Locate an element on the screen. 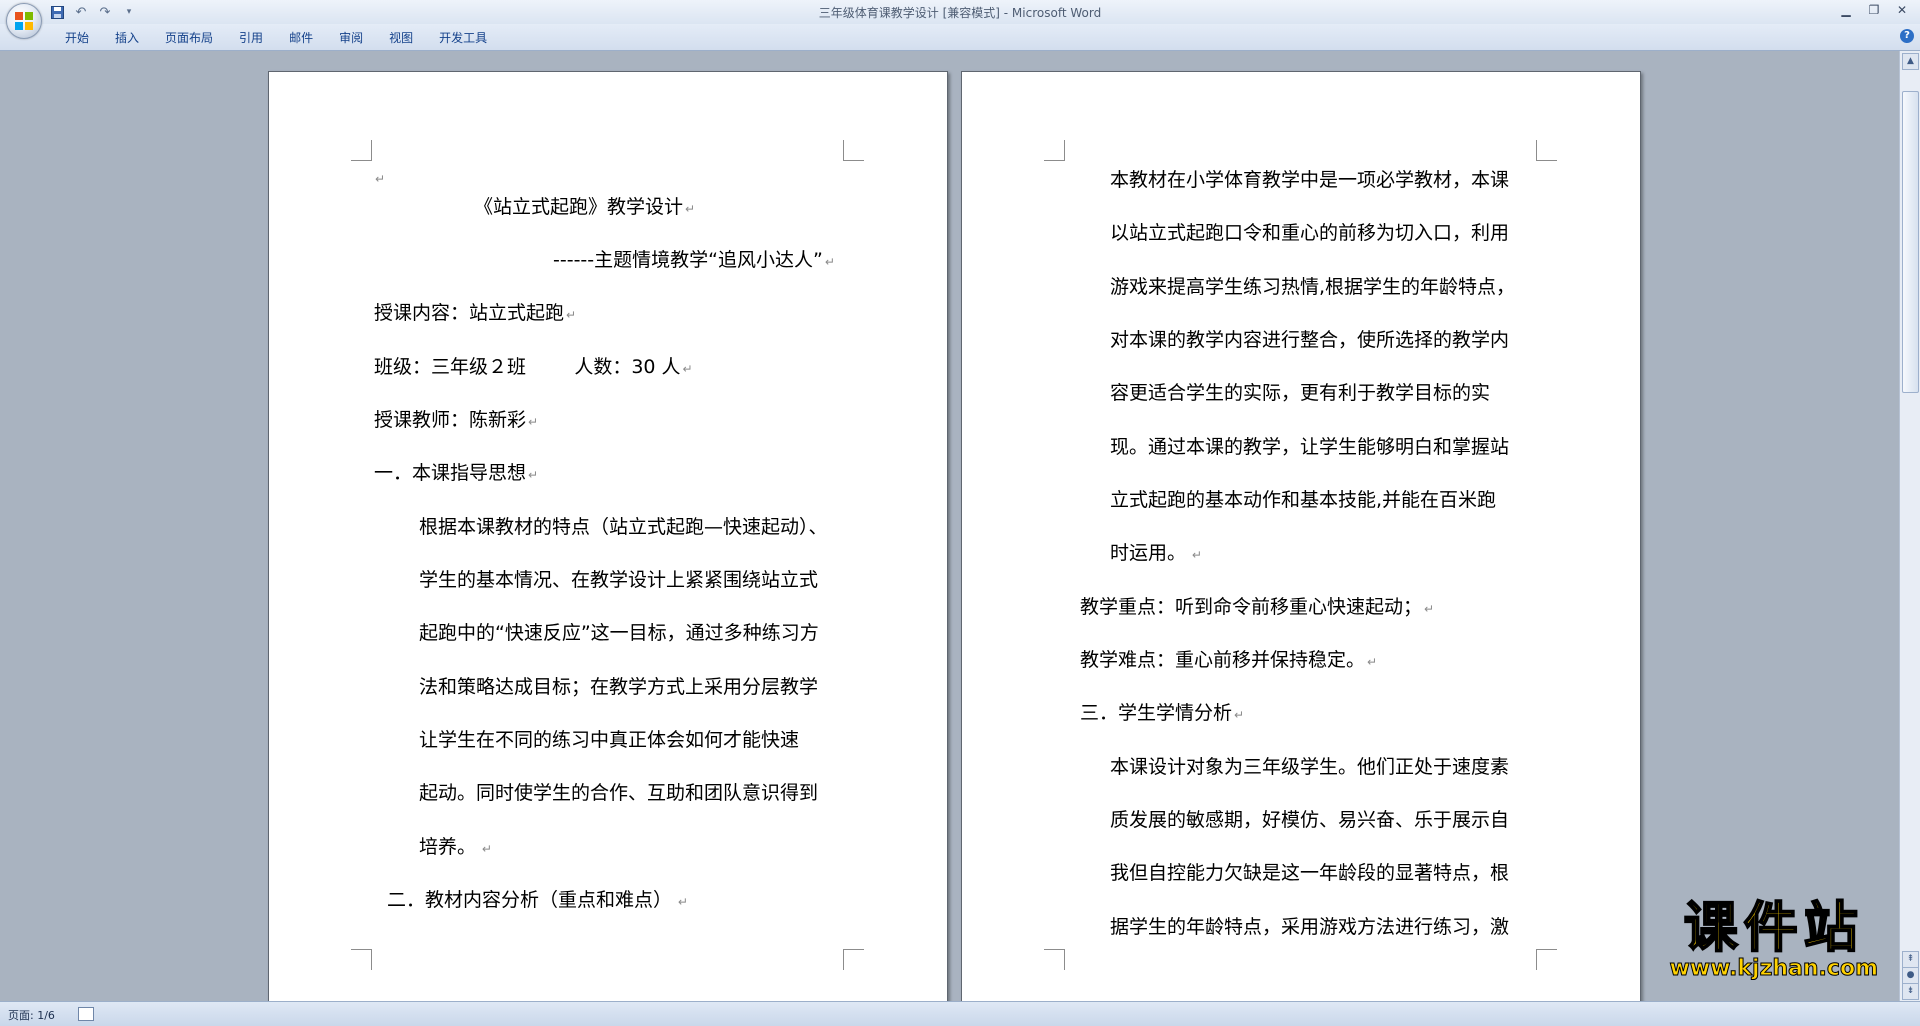 Image resolution: width=1920 pixels, height=1026 pixels. doc-line: 起动。同时使学生的合作、互助和团队意识得到 is located at coordinates (619, 793).